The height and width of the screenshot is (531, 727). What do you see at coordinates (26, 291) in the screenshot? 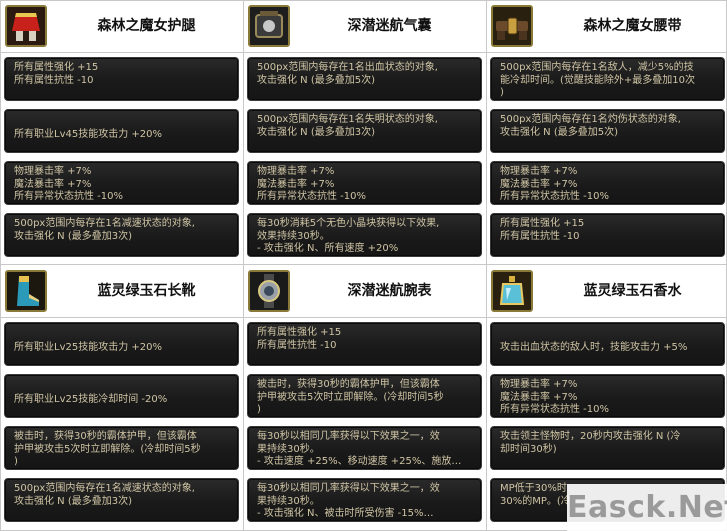
I see `jade-boots-icon` at bounding box center [26, 291].